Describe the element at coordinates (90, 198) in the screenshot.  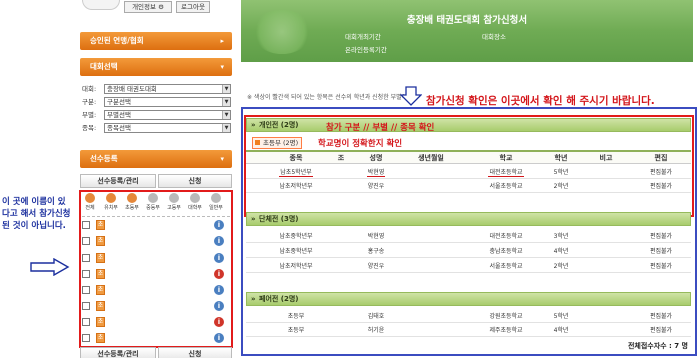
I see `trophy-icon` at that location.